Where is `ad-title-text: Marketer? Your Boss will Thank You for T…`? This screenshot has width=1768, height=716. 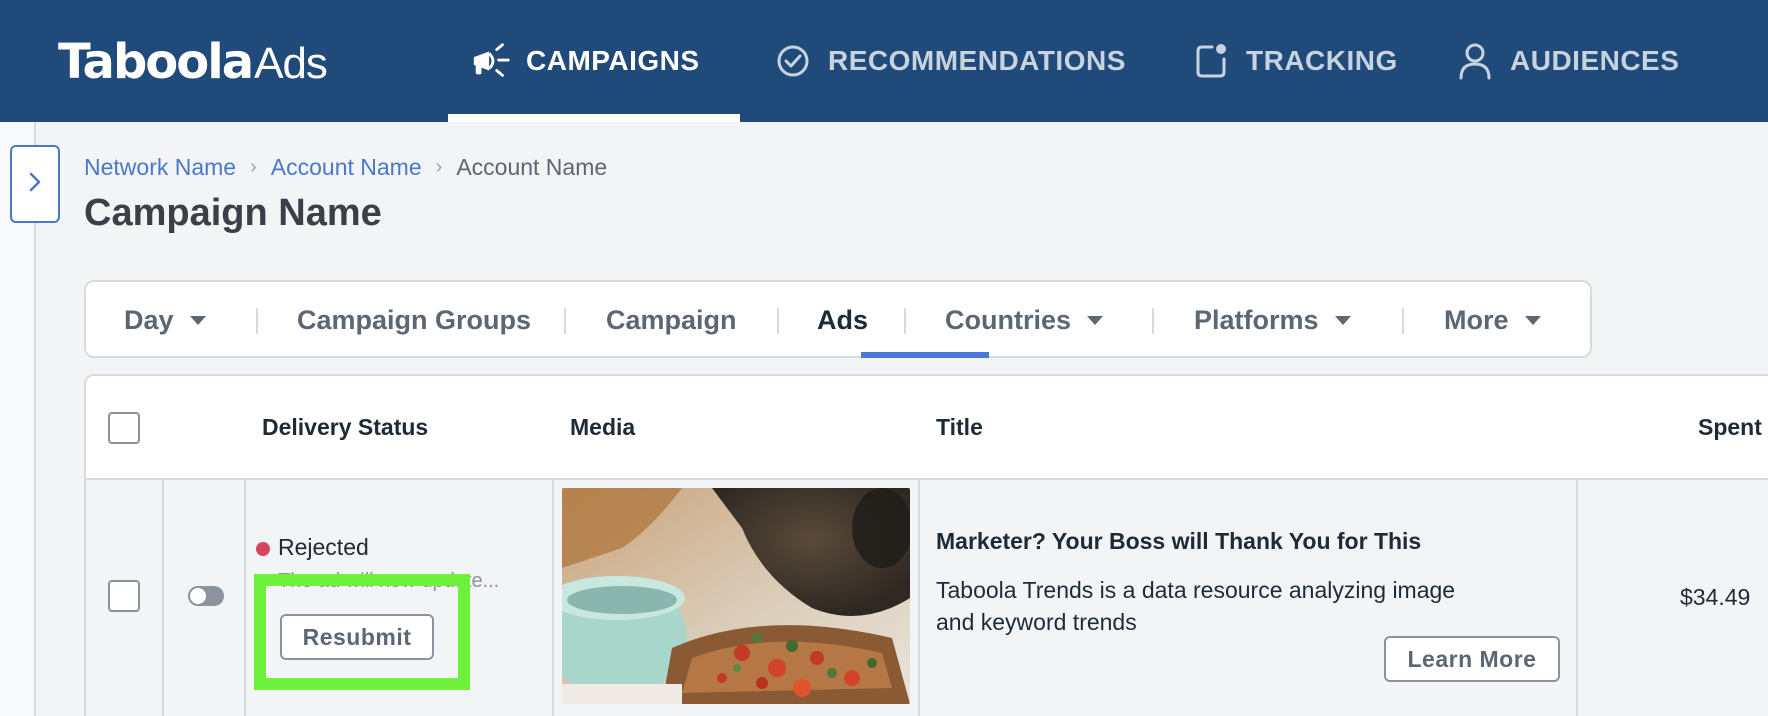
ad-title-text: Marketer? Your Boss will Thank You for T… is located at coordinates (1178, 541).